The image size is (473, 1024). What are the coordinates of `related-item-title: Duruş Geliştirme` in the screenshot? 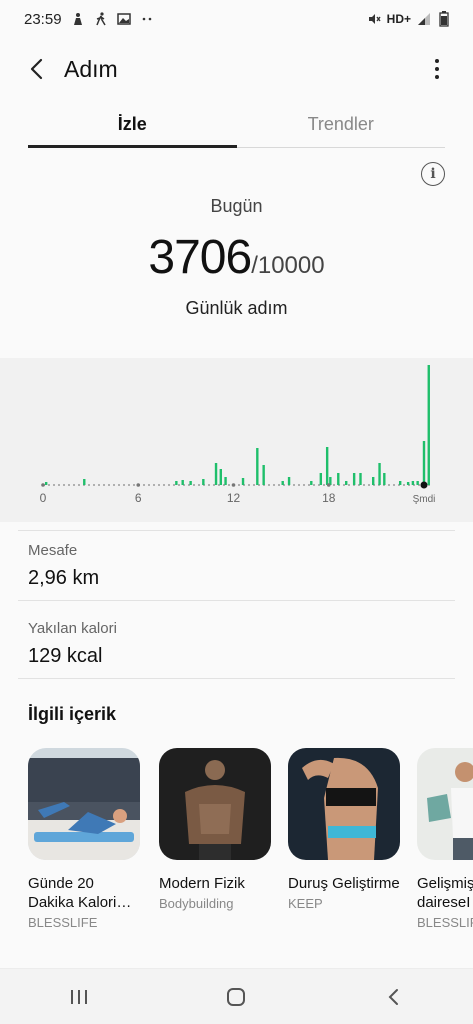 It's located at (344, 883).